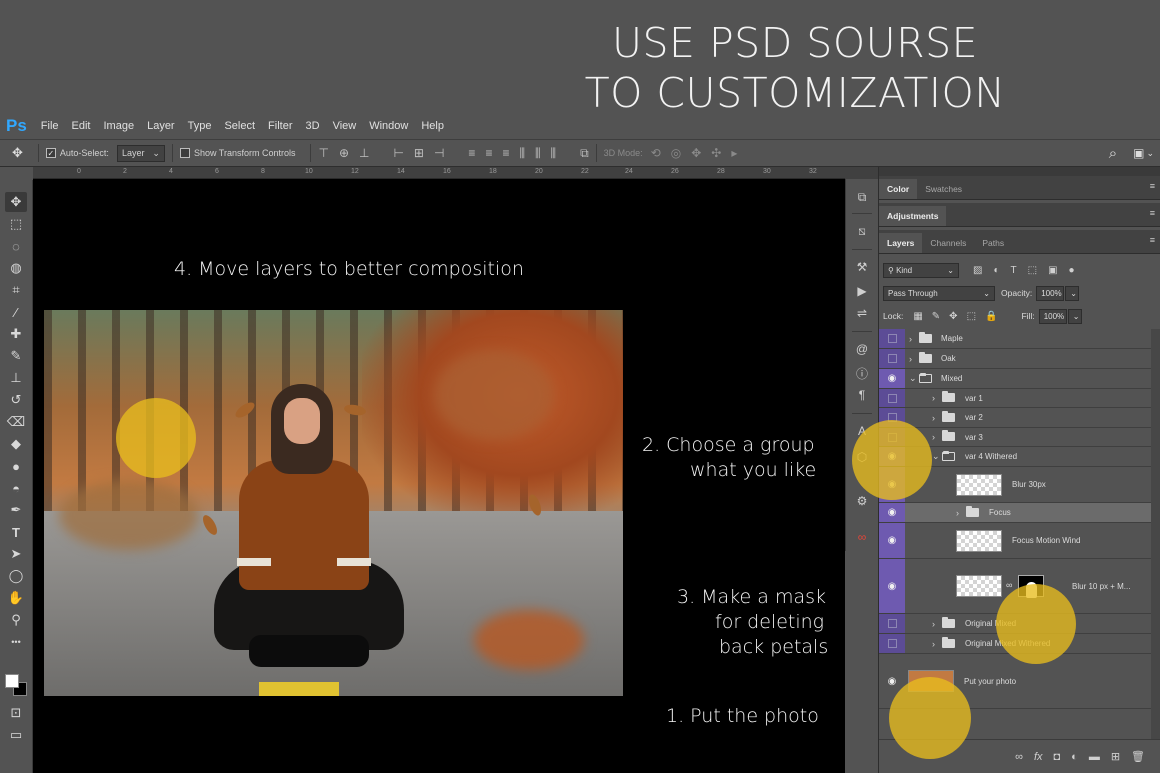 The height and width of the screenshot is (773, 1160). What do you see at coordinates (901, 243) in the screenshot?
I see `tab-layers: Layers` at bounding box center [901, 243].